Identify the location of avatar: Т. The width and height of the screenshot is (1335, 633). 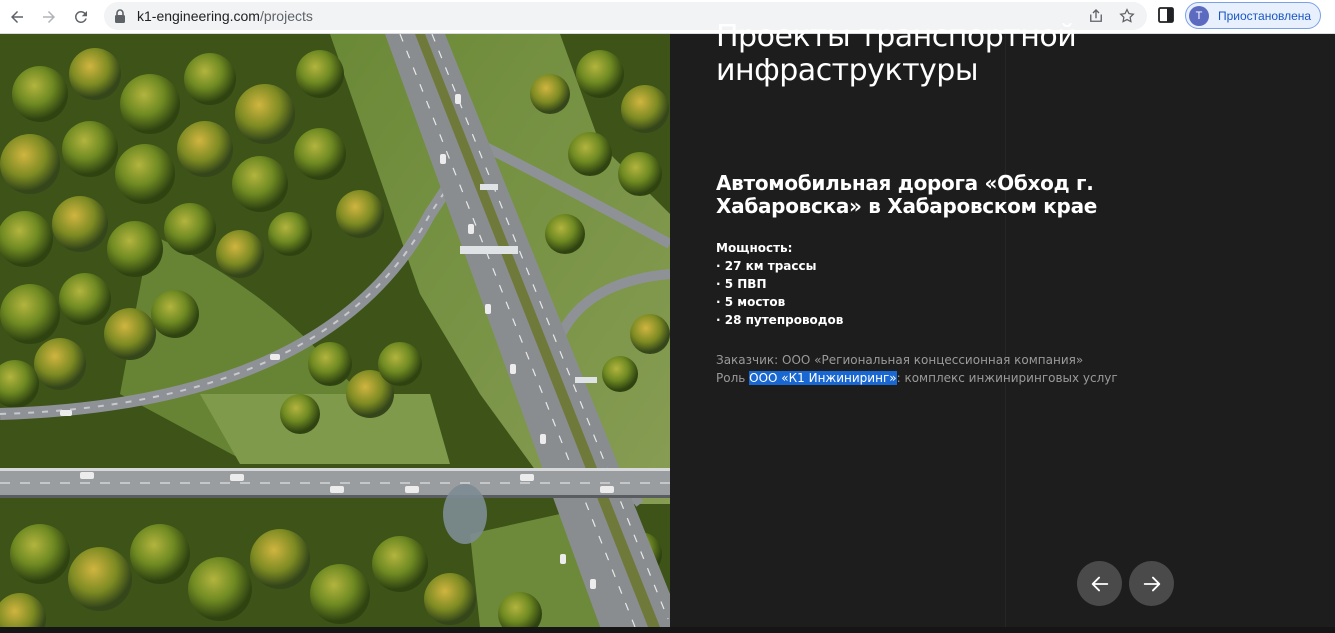
(1199, 16).